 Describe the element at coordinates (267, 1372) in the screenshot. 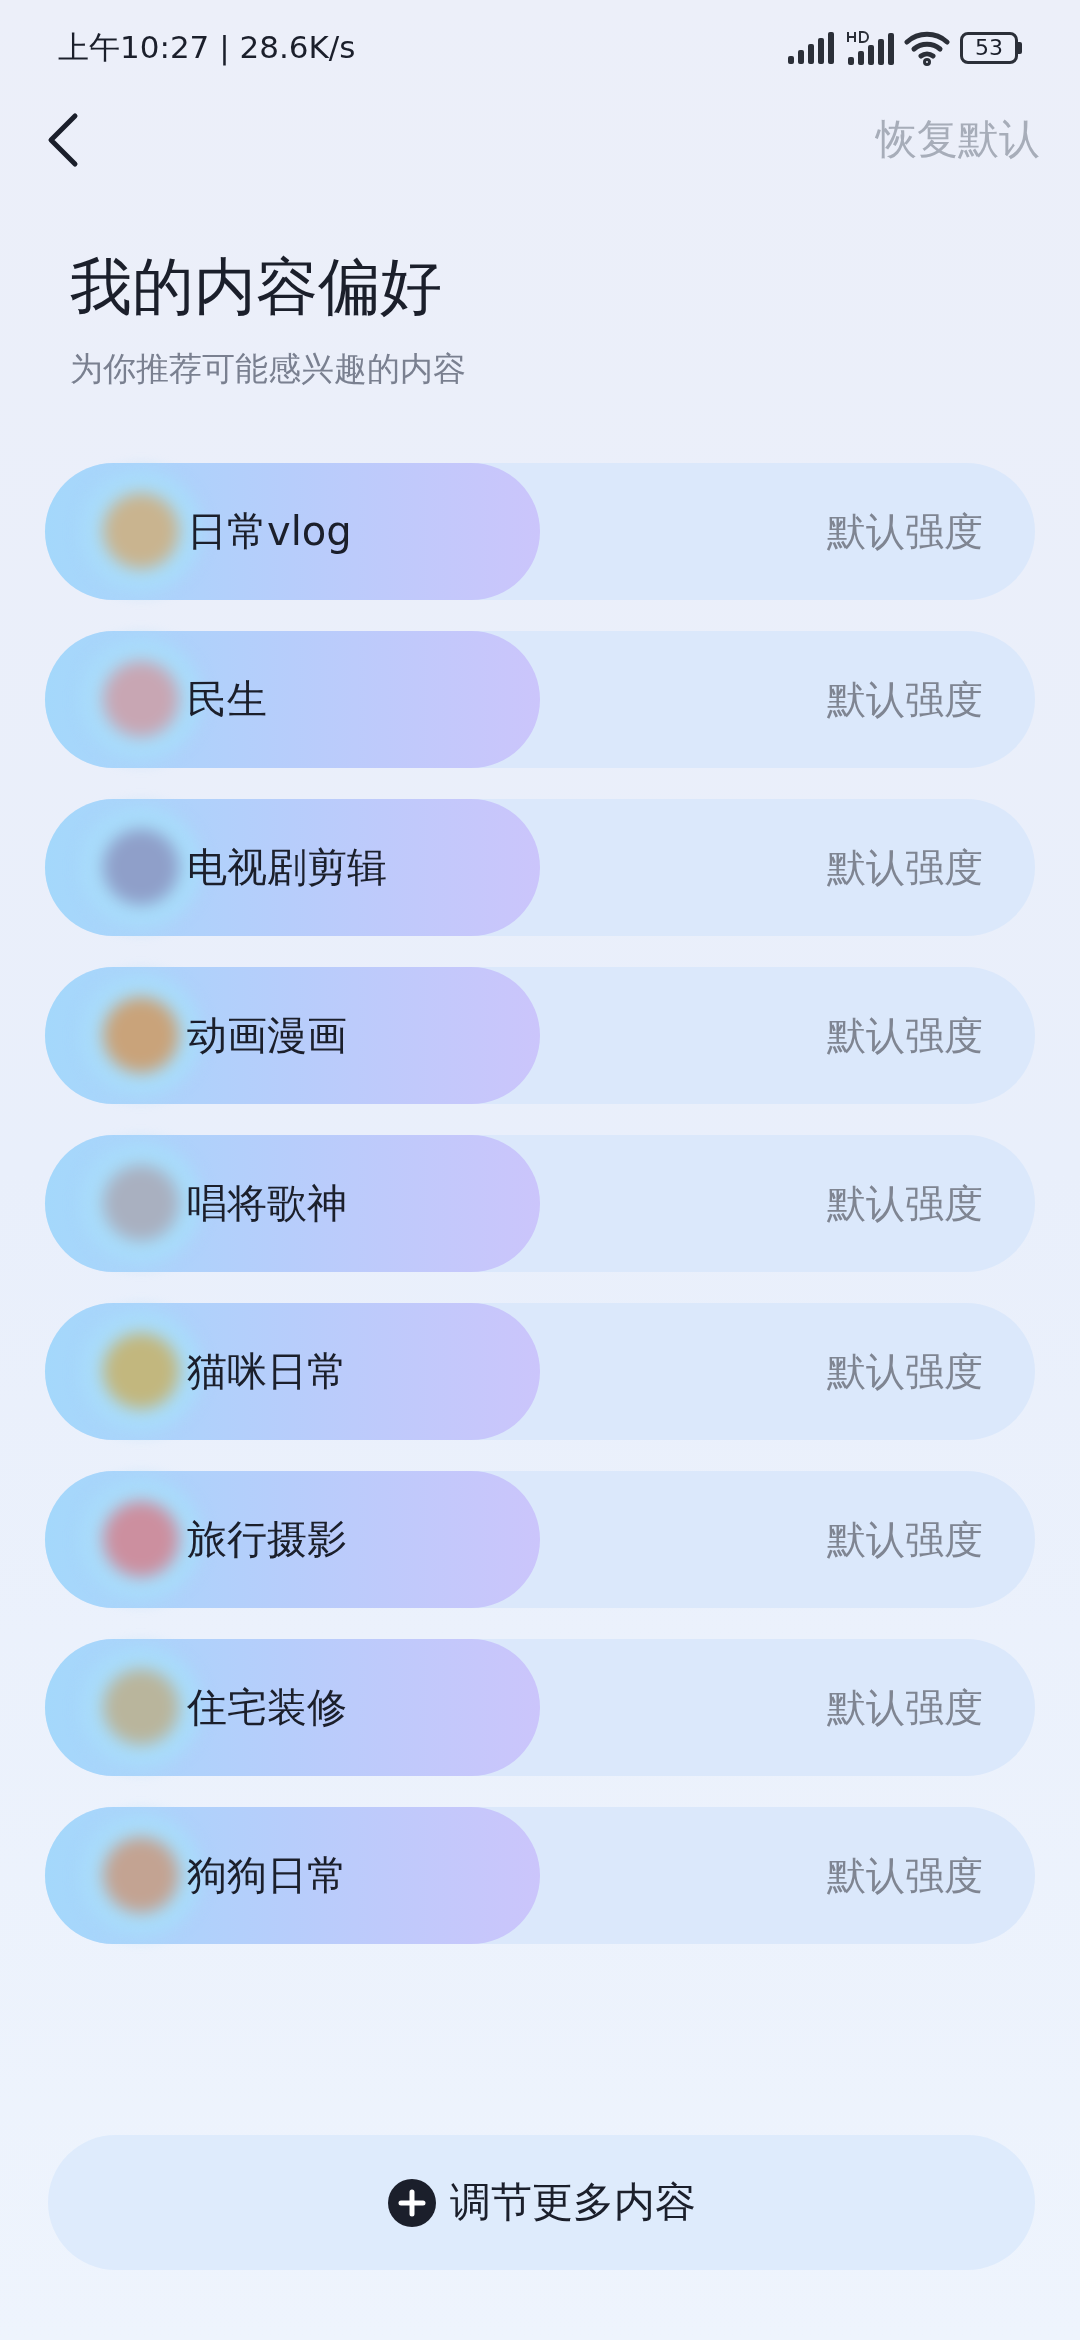

I see `category-label: 猫咪日常` at that location.